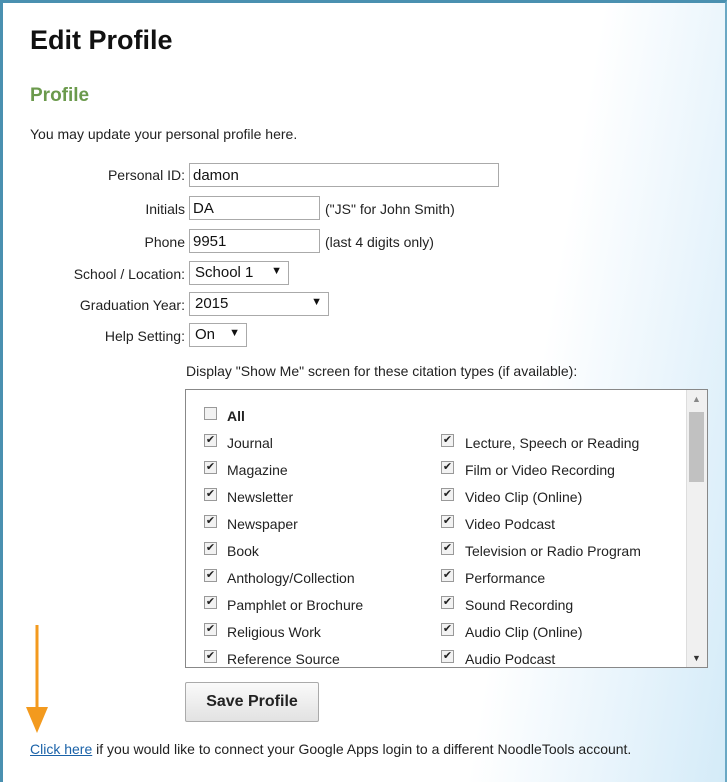 The height and width of the screenshot is (782, 727). What do you see at coordinates (254, 241) in the screenshot?
I see `phone-input` at bounding box center [254, 241].